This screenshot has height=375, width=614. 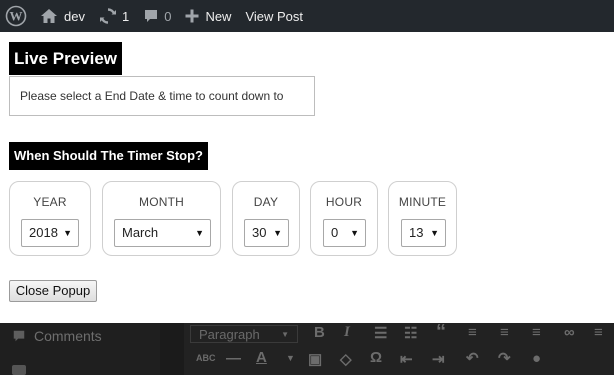 What do you see at coordinates (315, 359) in the screenshot?
I see `paste-text-icon: ▣` at bounding box center [315, 359].